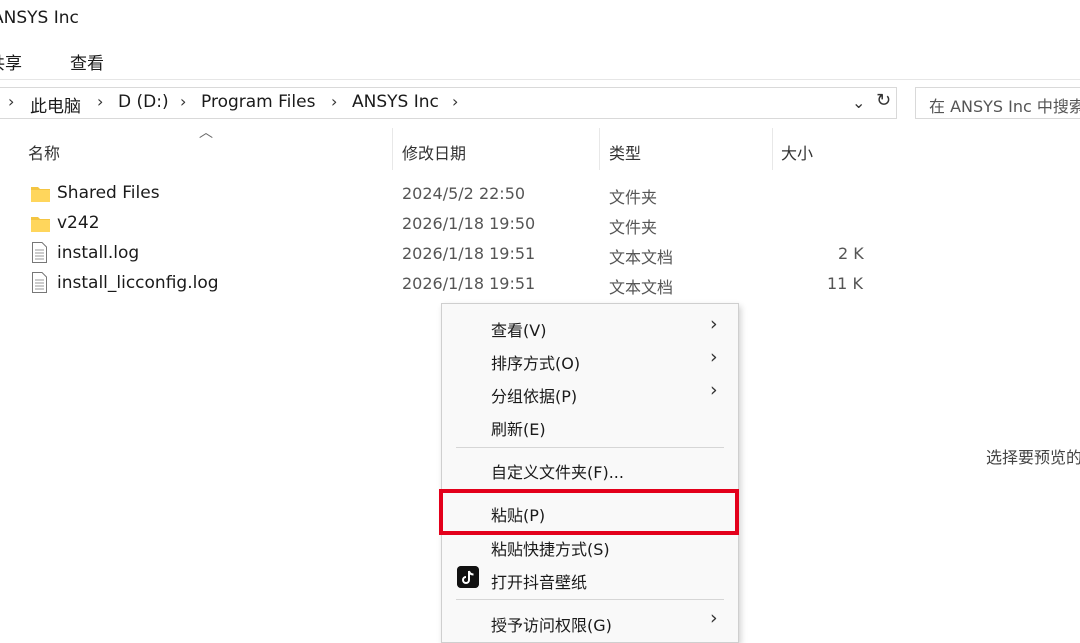  Describe the element at coordinates (797, 152) in the screenshot. I see `column-header-size: 大小` at that location.